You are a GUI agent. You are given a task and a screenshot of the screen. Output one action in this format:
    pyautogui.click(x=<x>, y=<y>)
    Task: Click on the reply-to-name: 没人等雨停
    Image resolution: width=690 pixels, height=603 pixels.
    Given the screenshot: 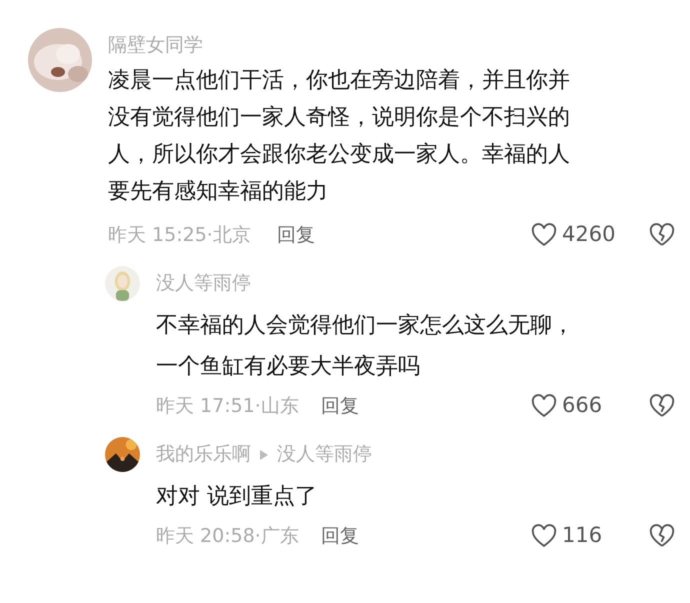 What is the action you would take?
    pyautogui.click(x=324, y=454)
    